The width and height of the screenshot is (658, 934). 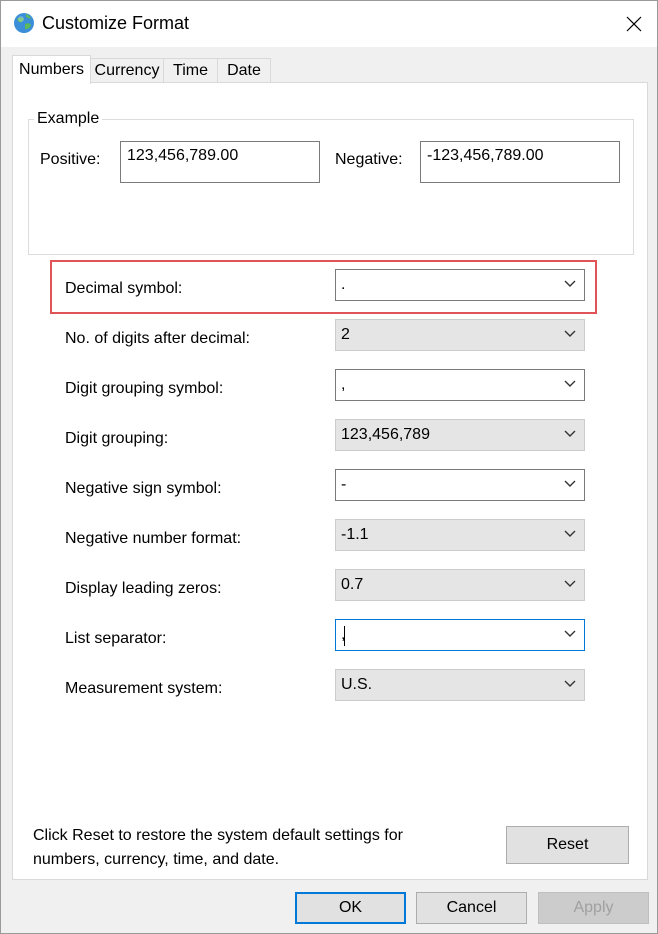 What do you see at coordinates (343, 384) in the screenshot?
I see `digit-grouping-symbol-value: ,` at bounding box center [343, 384].